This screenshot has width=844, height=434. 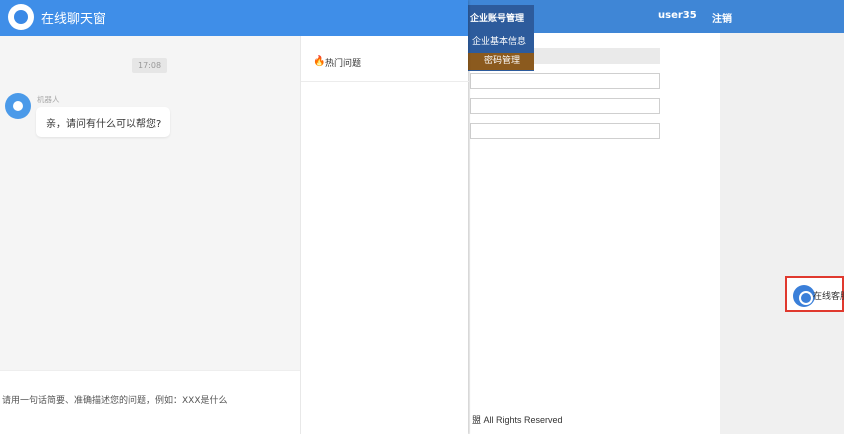 What do you see at coordinates (21, 17) in the screenshot?
I see `robot-logo-icon` at bounding box center [21, 17].